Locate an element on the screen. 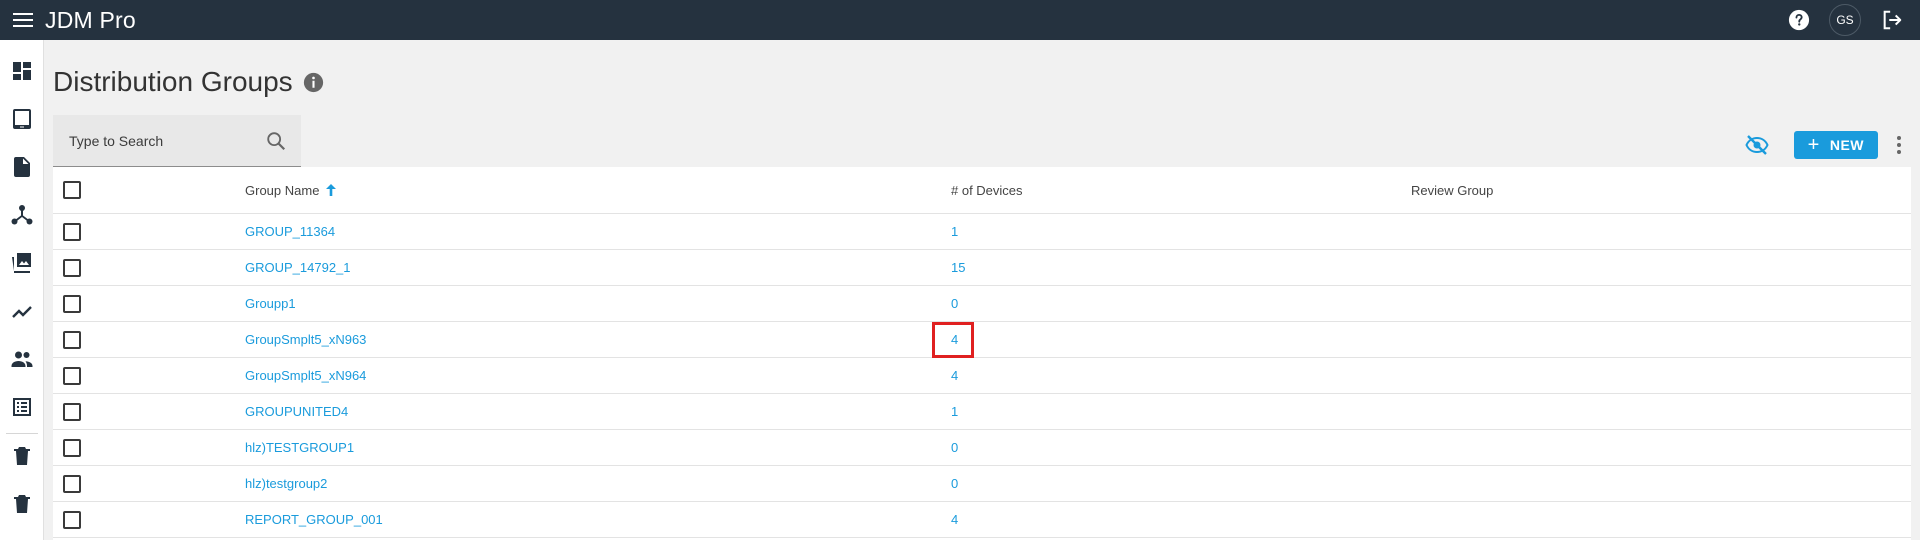 The width and height of the screenshot is (1920, 540). group-name-link: GroupSmplt5_xN963 is located at coordinates (305, 339).